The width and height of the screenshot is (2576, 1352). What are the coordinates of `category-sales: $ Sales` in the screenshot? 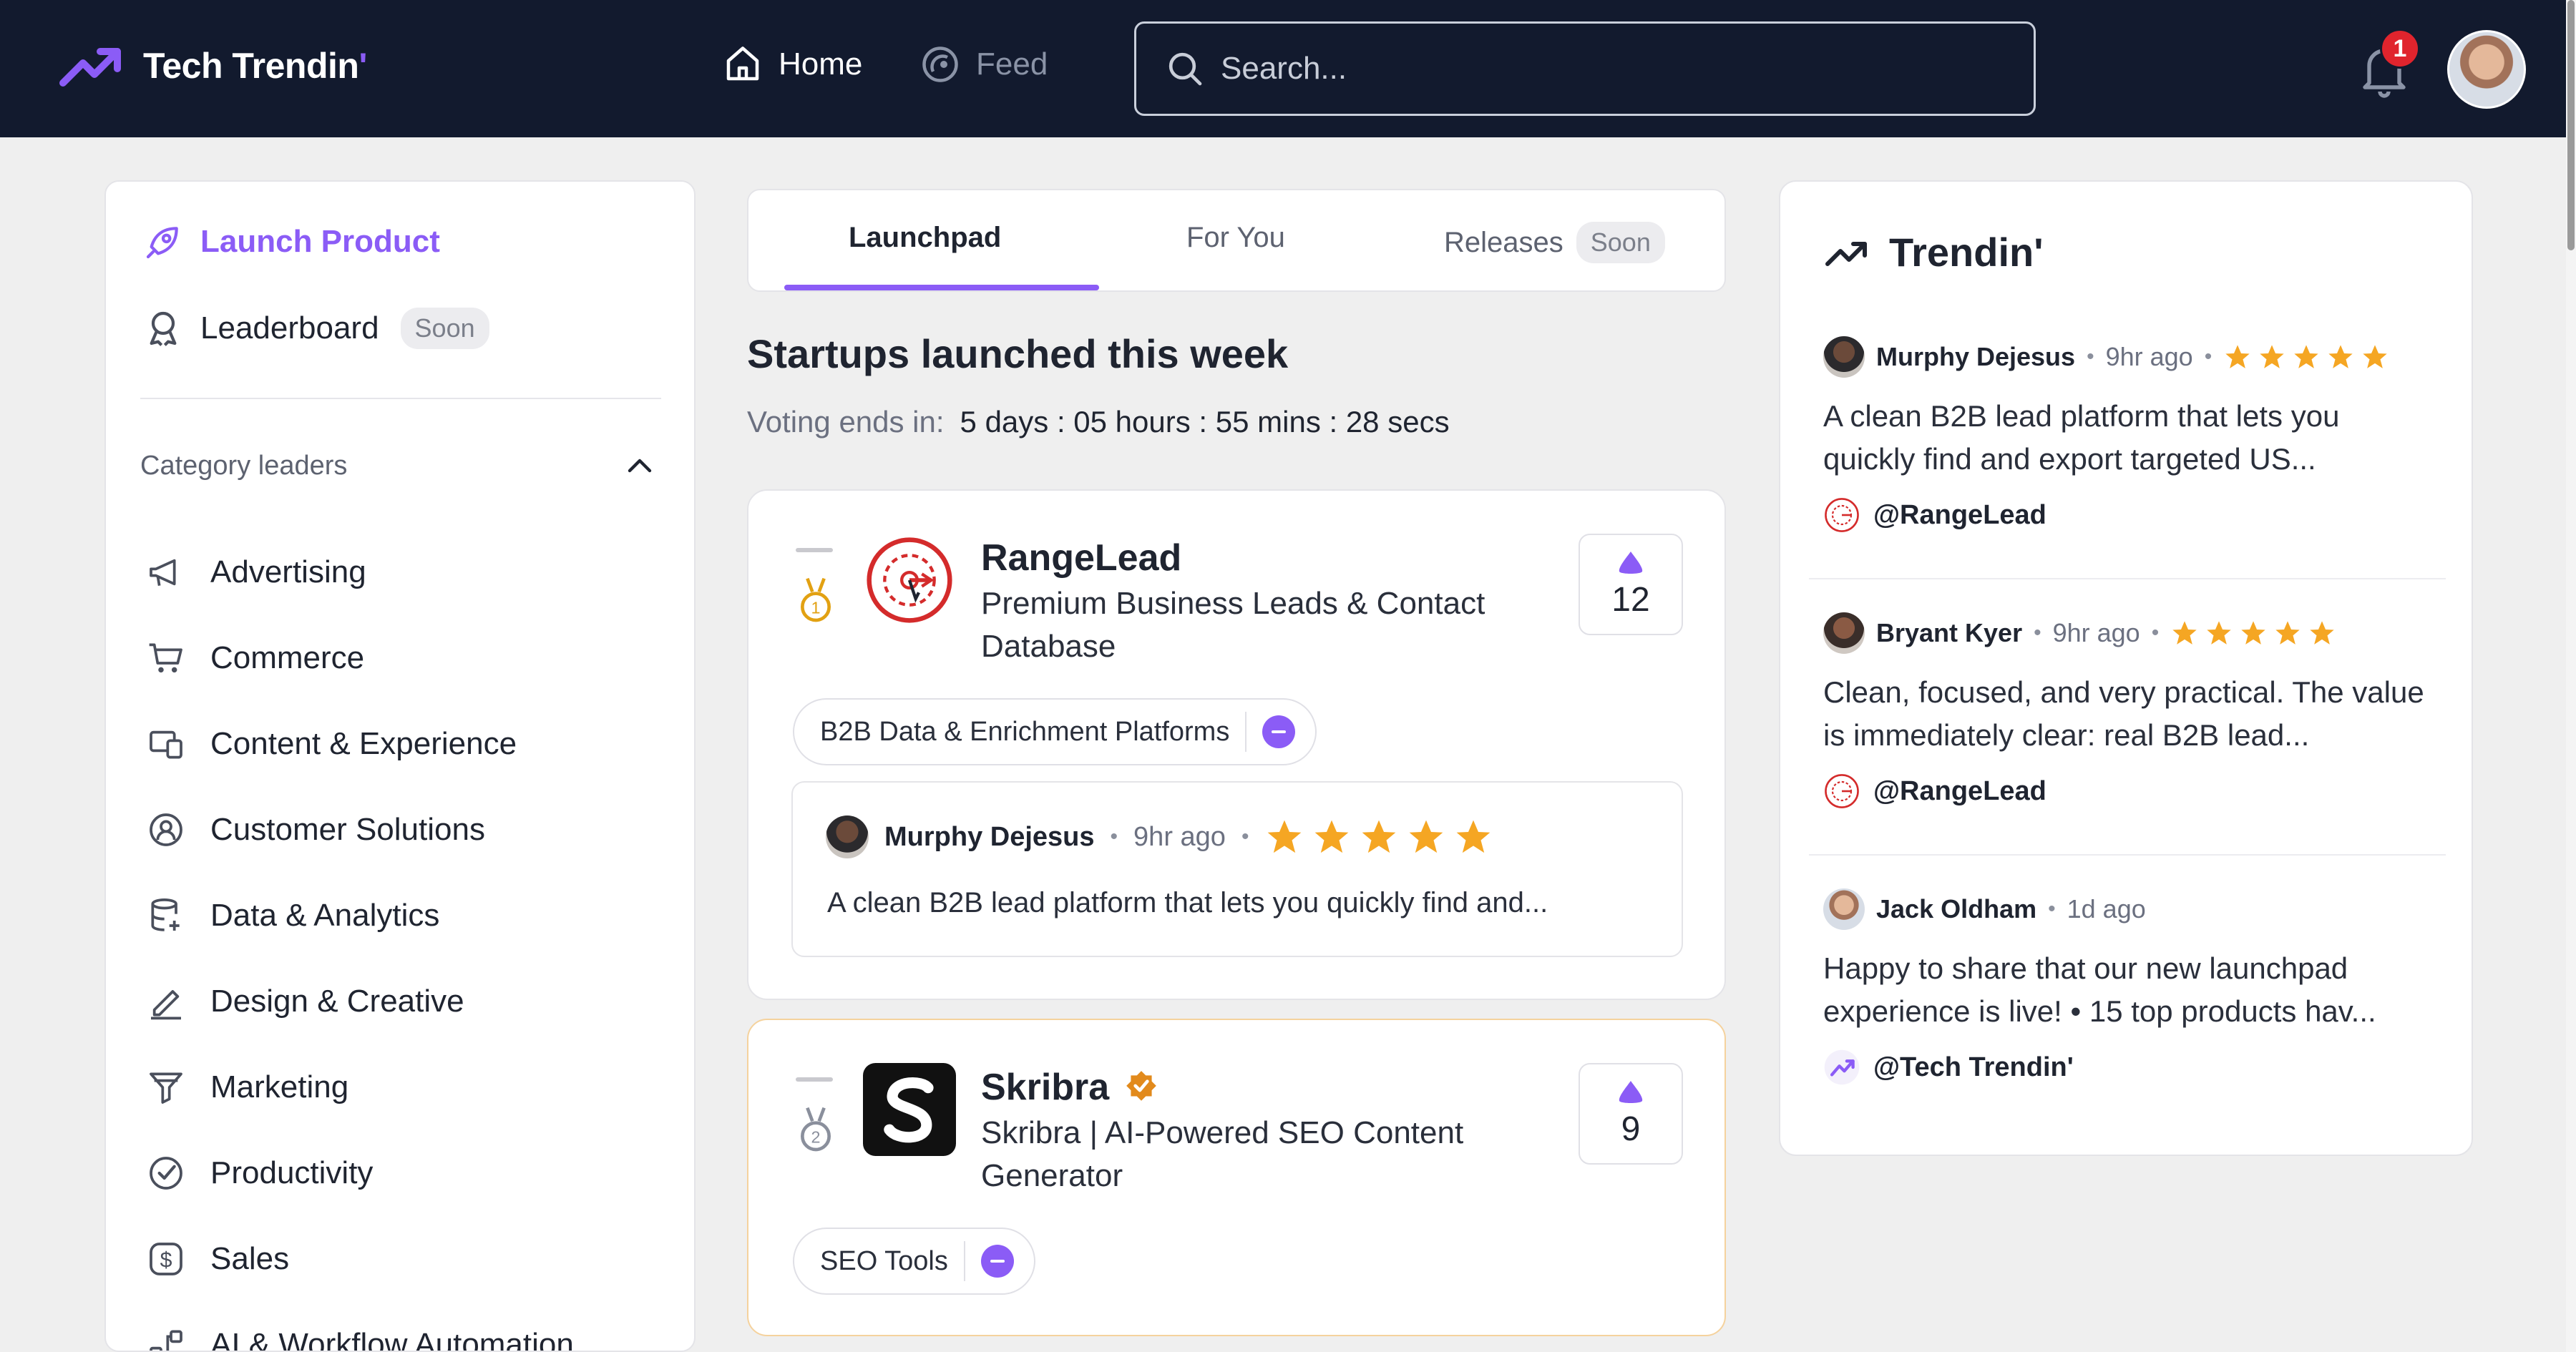 It's located at (217, 1259).